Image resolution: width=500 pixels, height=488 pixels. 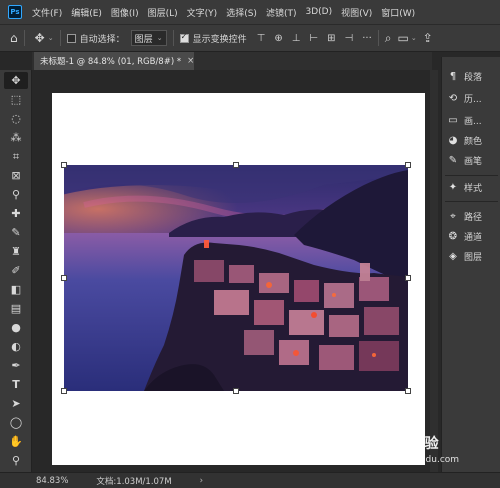 I want to click on auto-select-target-value: 图层, so click(x=143, y=39).